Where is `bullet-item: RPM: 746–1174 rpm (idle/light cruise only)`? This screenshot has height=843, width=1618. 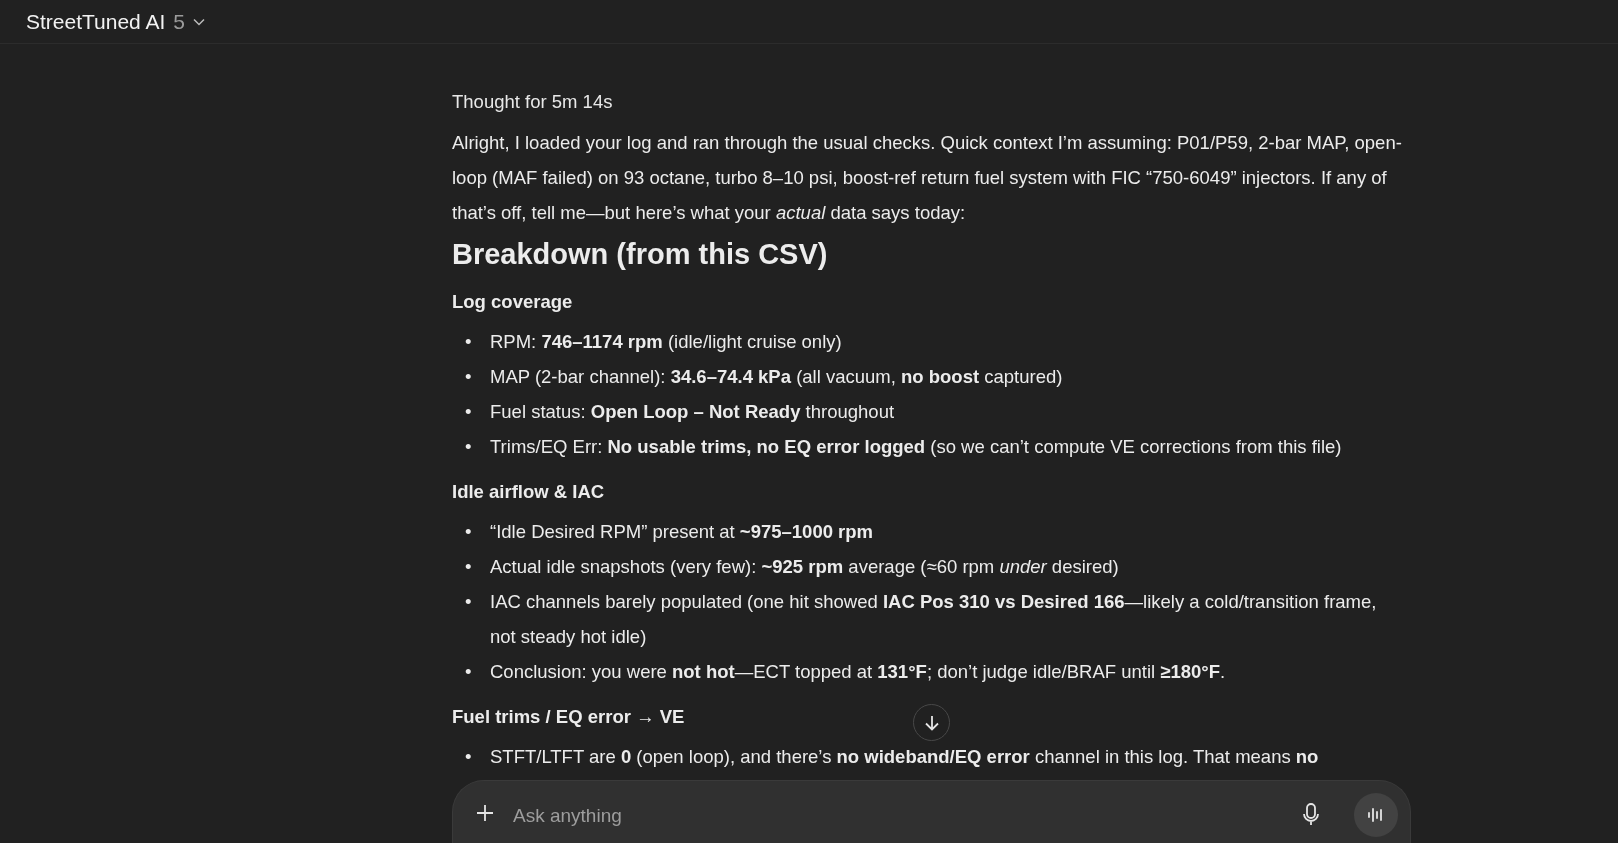 bullet-item: RPM: 746–1174 rpm (idle/light cruise only) is located at coordinates (666, 341).